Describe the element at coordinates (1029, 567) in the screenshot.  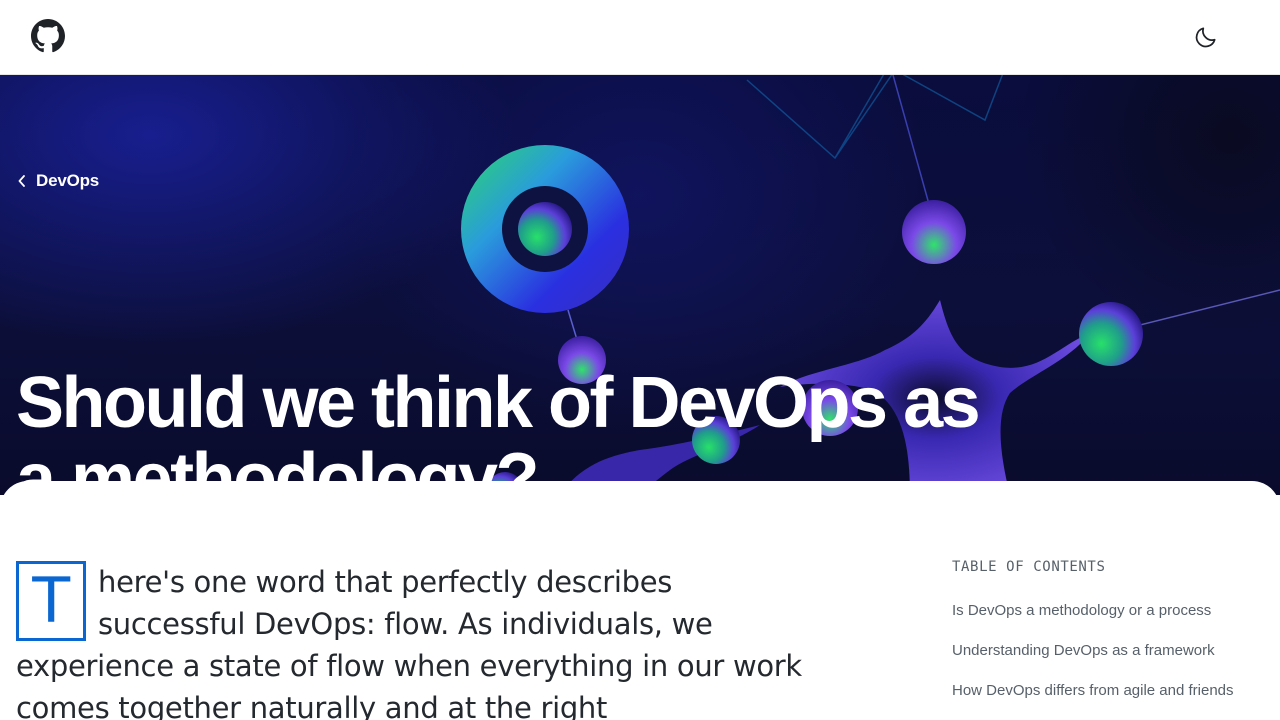
I see `toc-heading: TABLE OF CONTENTS` at that location.